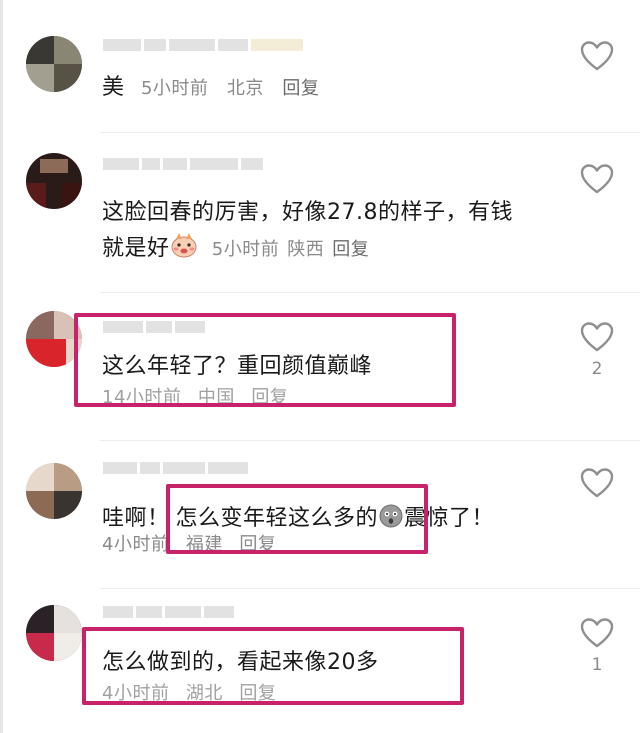 The width and height of the screenshot is (640, 733). Describe the element at coordinates (210, 88) in the screenshot. I see `comment-body: 美 5小时前 北京 回复` at that location.